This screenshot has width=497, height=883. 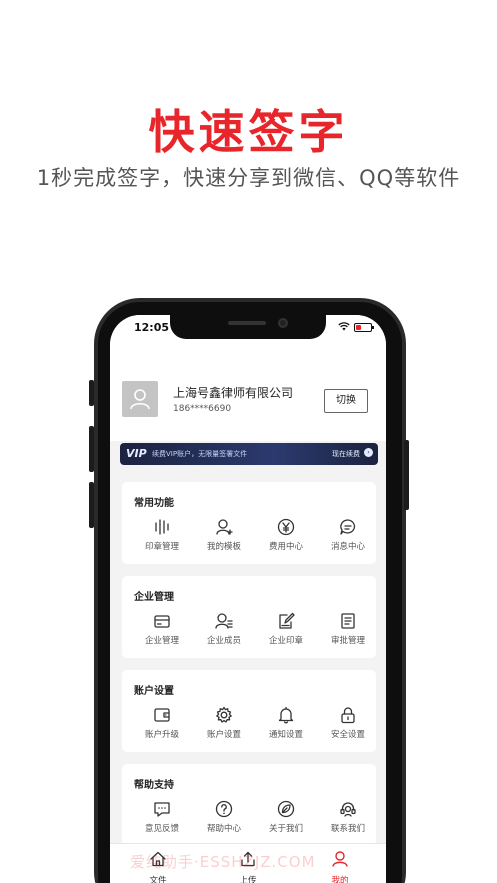 I want to click on menu-item: 安全设置, so click(x=348, y=723).